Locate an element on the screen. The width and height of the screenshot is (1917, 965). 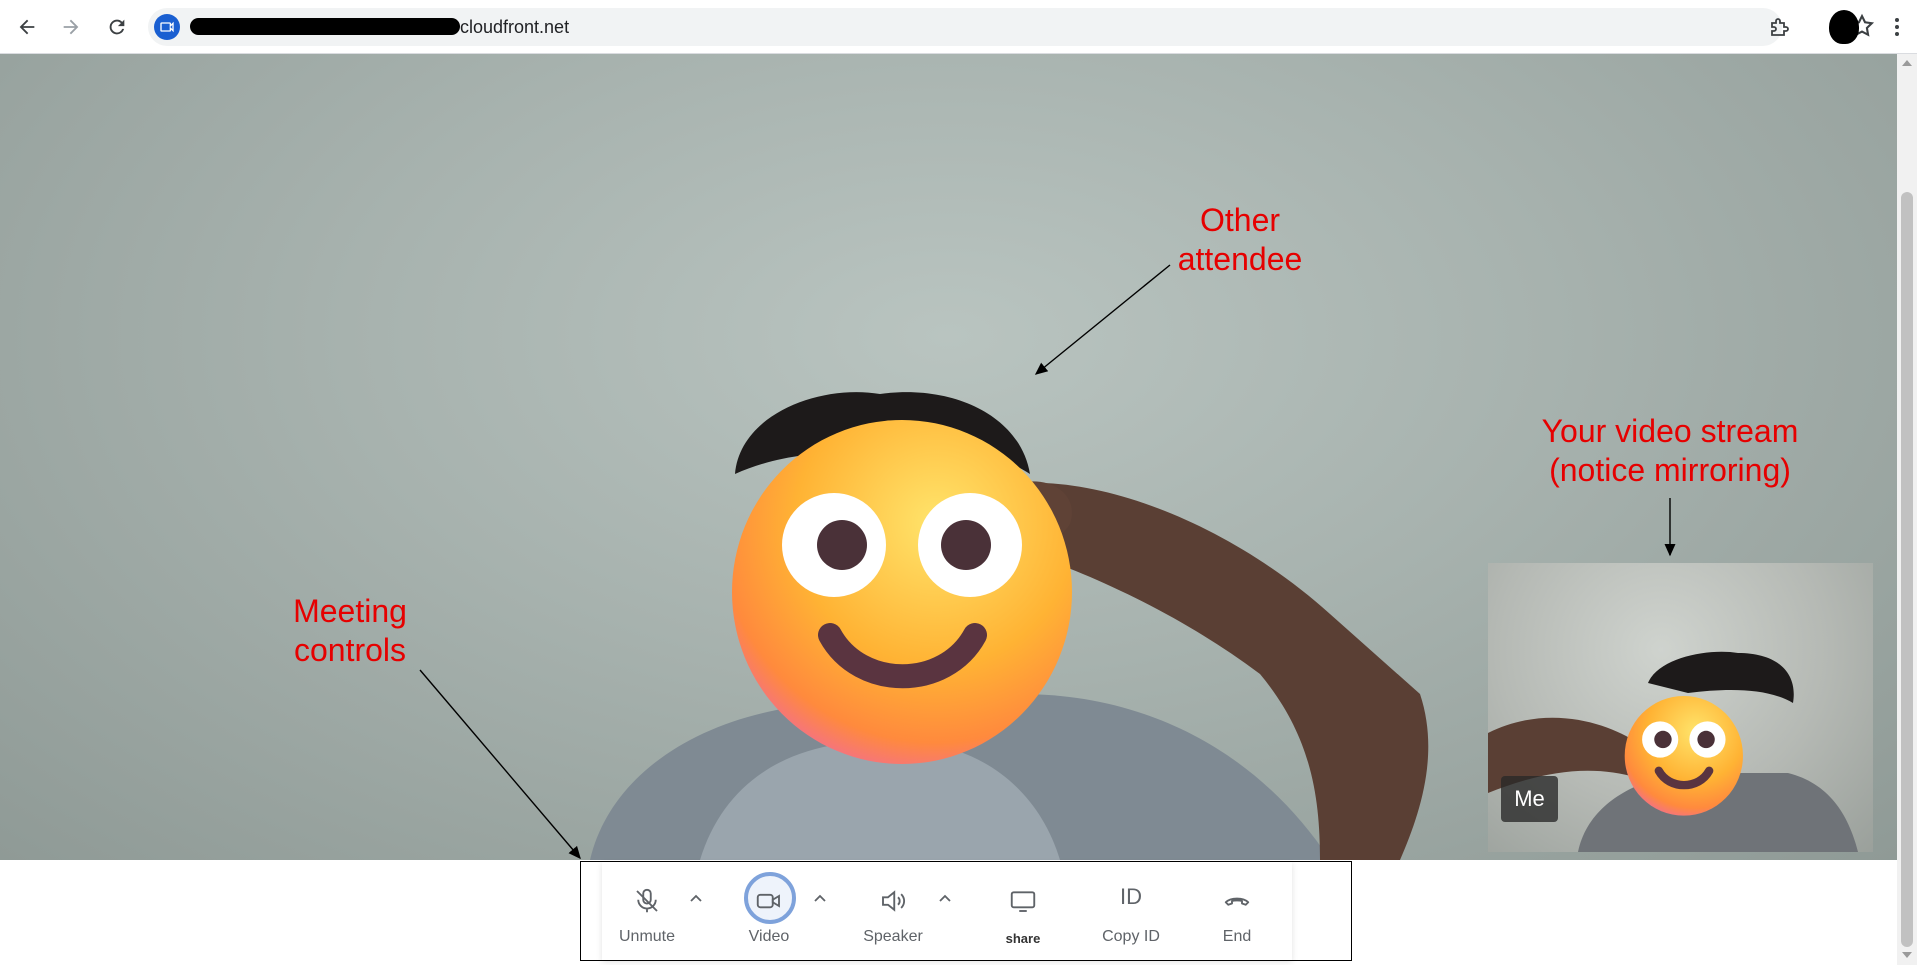
page-scrollbar is located at coordinates (1907, 509).